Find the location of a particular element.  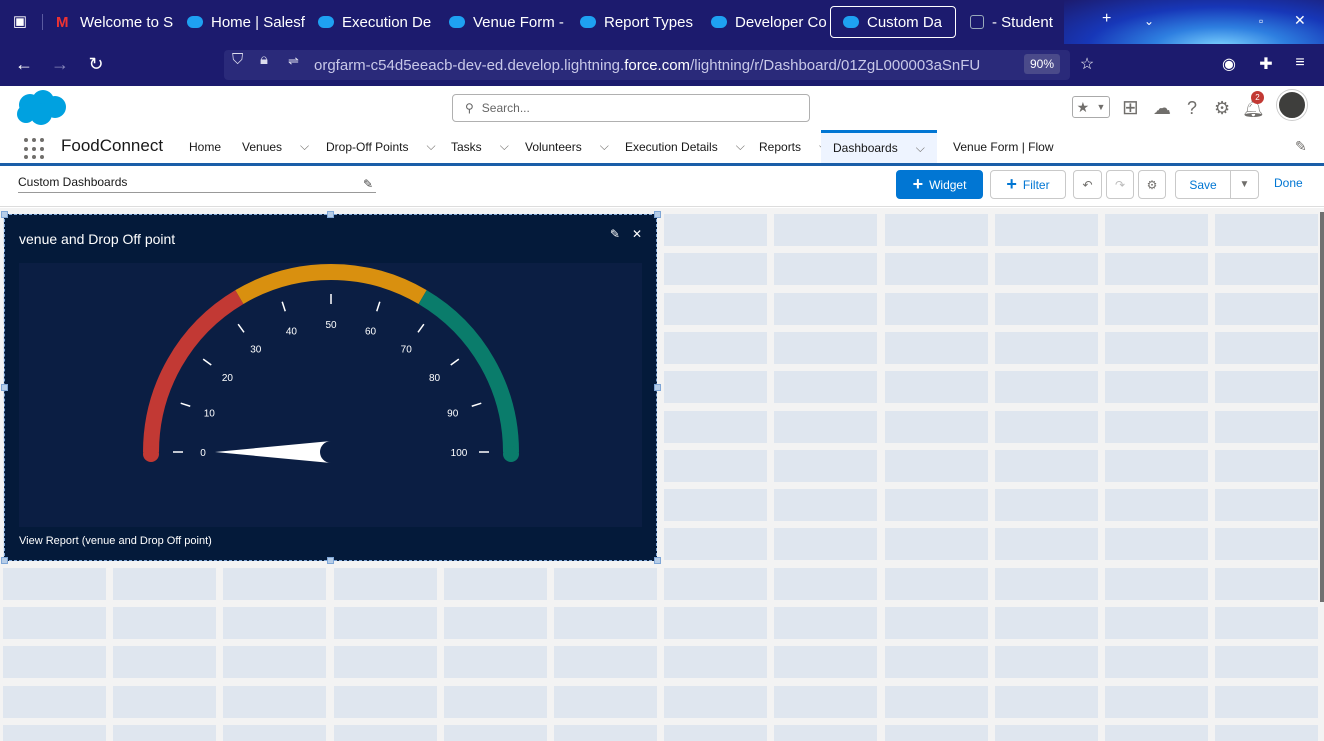

close-window-icon: ✕ is located at coordinates (1300, 20).